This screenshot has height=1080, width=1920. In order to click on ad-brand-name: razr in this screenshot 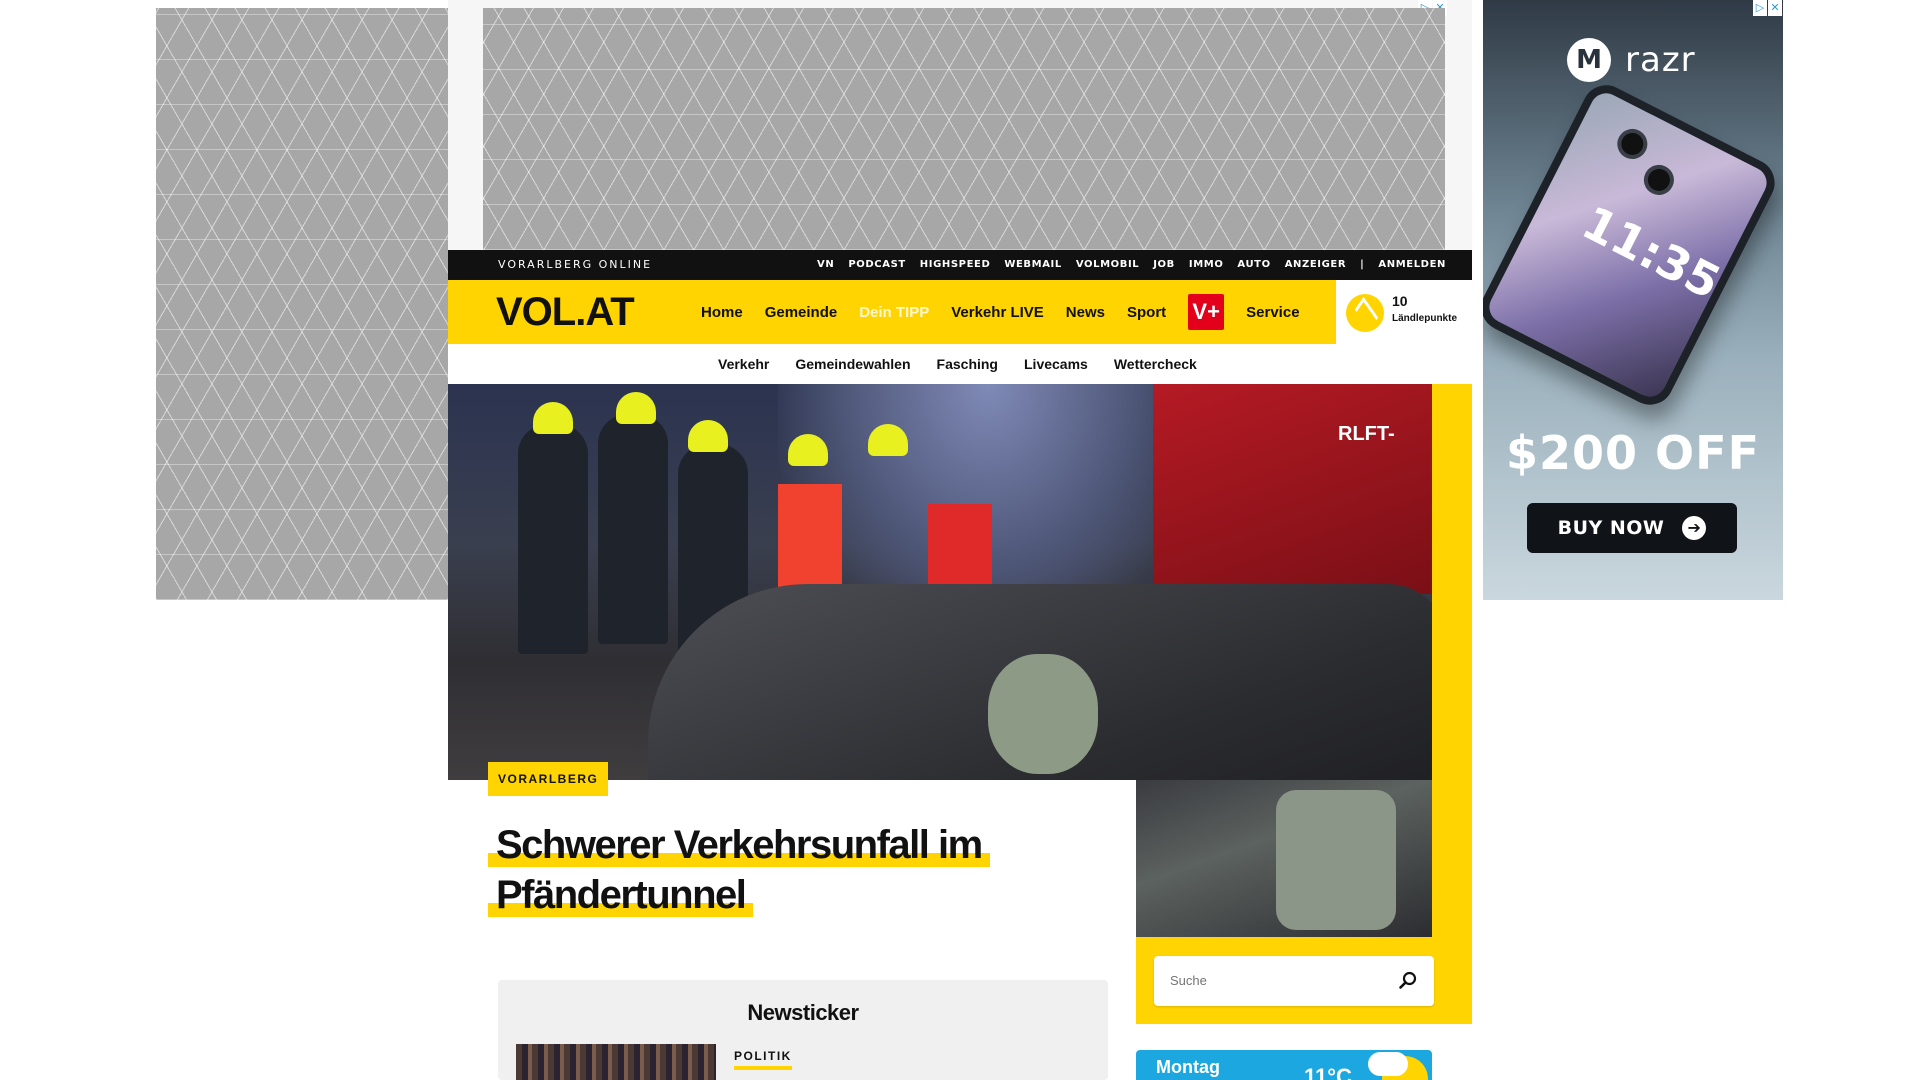, I will do `click(1660, 60)`.